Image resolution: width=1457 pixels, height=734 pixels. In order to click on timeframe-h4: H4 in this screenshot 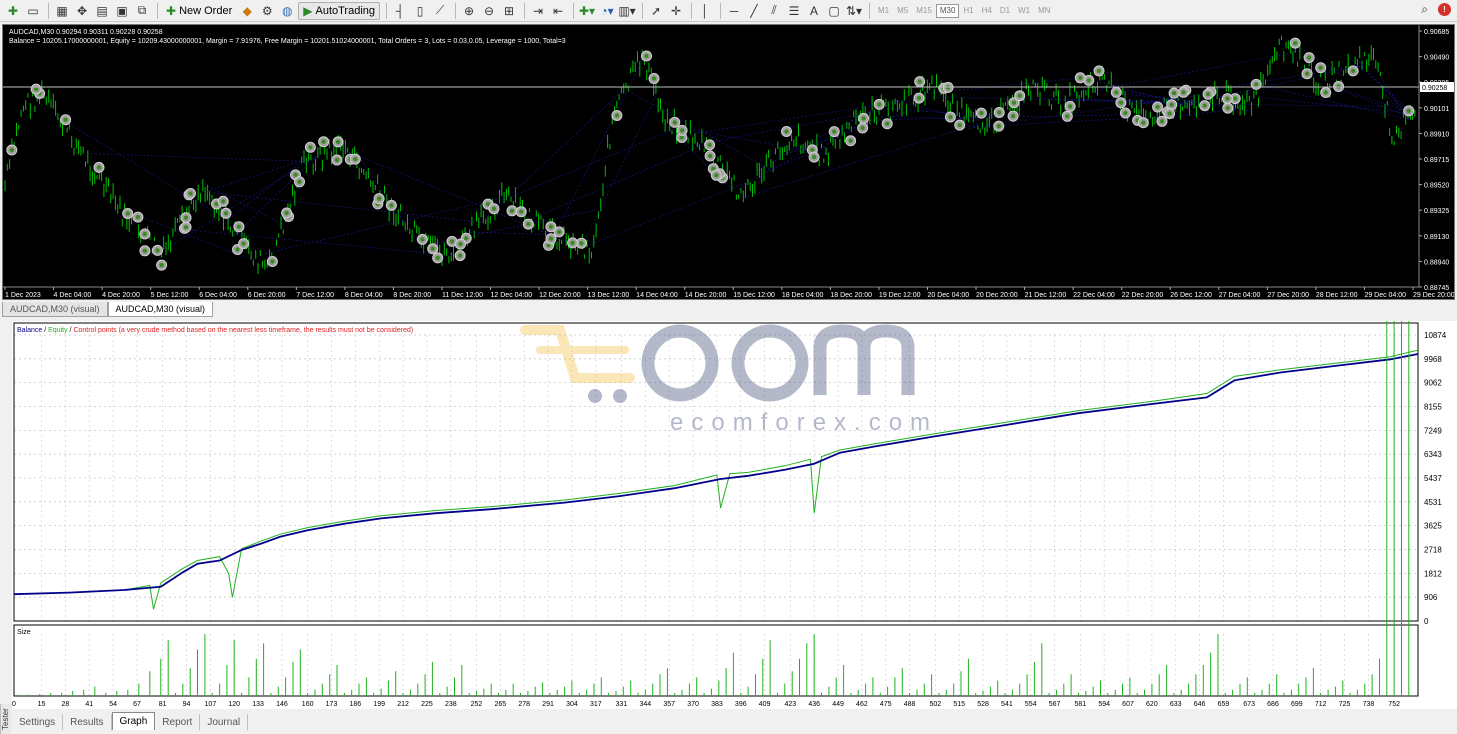, I will do `click(987, 11)`.